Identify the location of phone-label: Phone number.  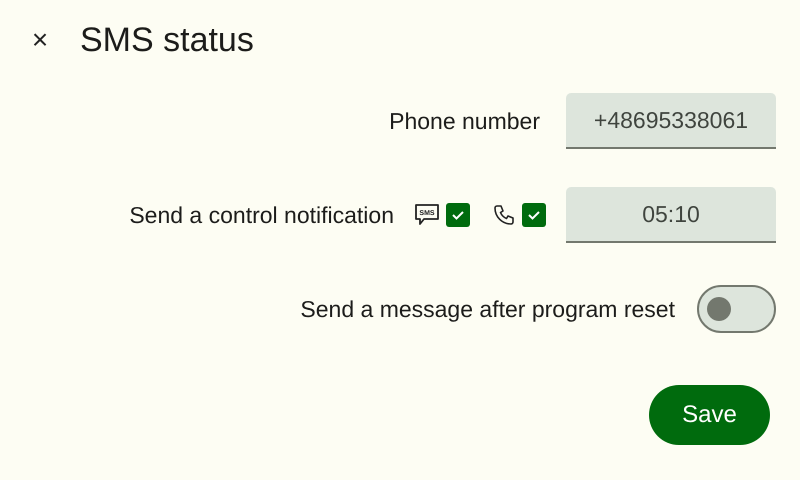
(464, 121).